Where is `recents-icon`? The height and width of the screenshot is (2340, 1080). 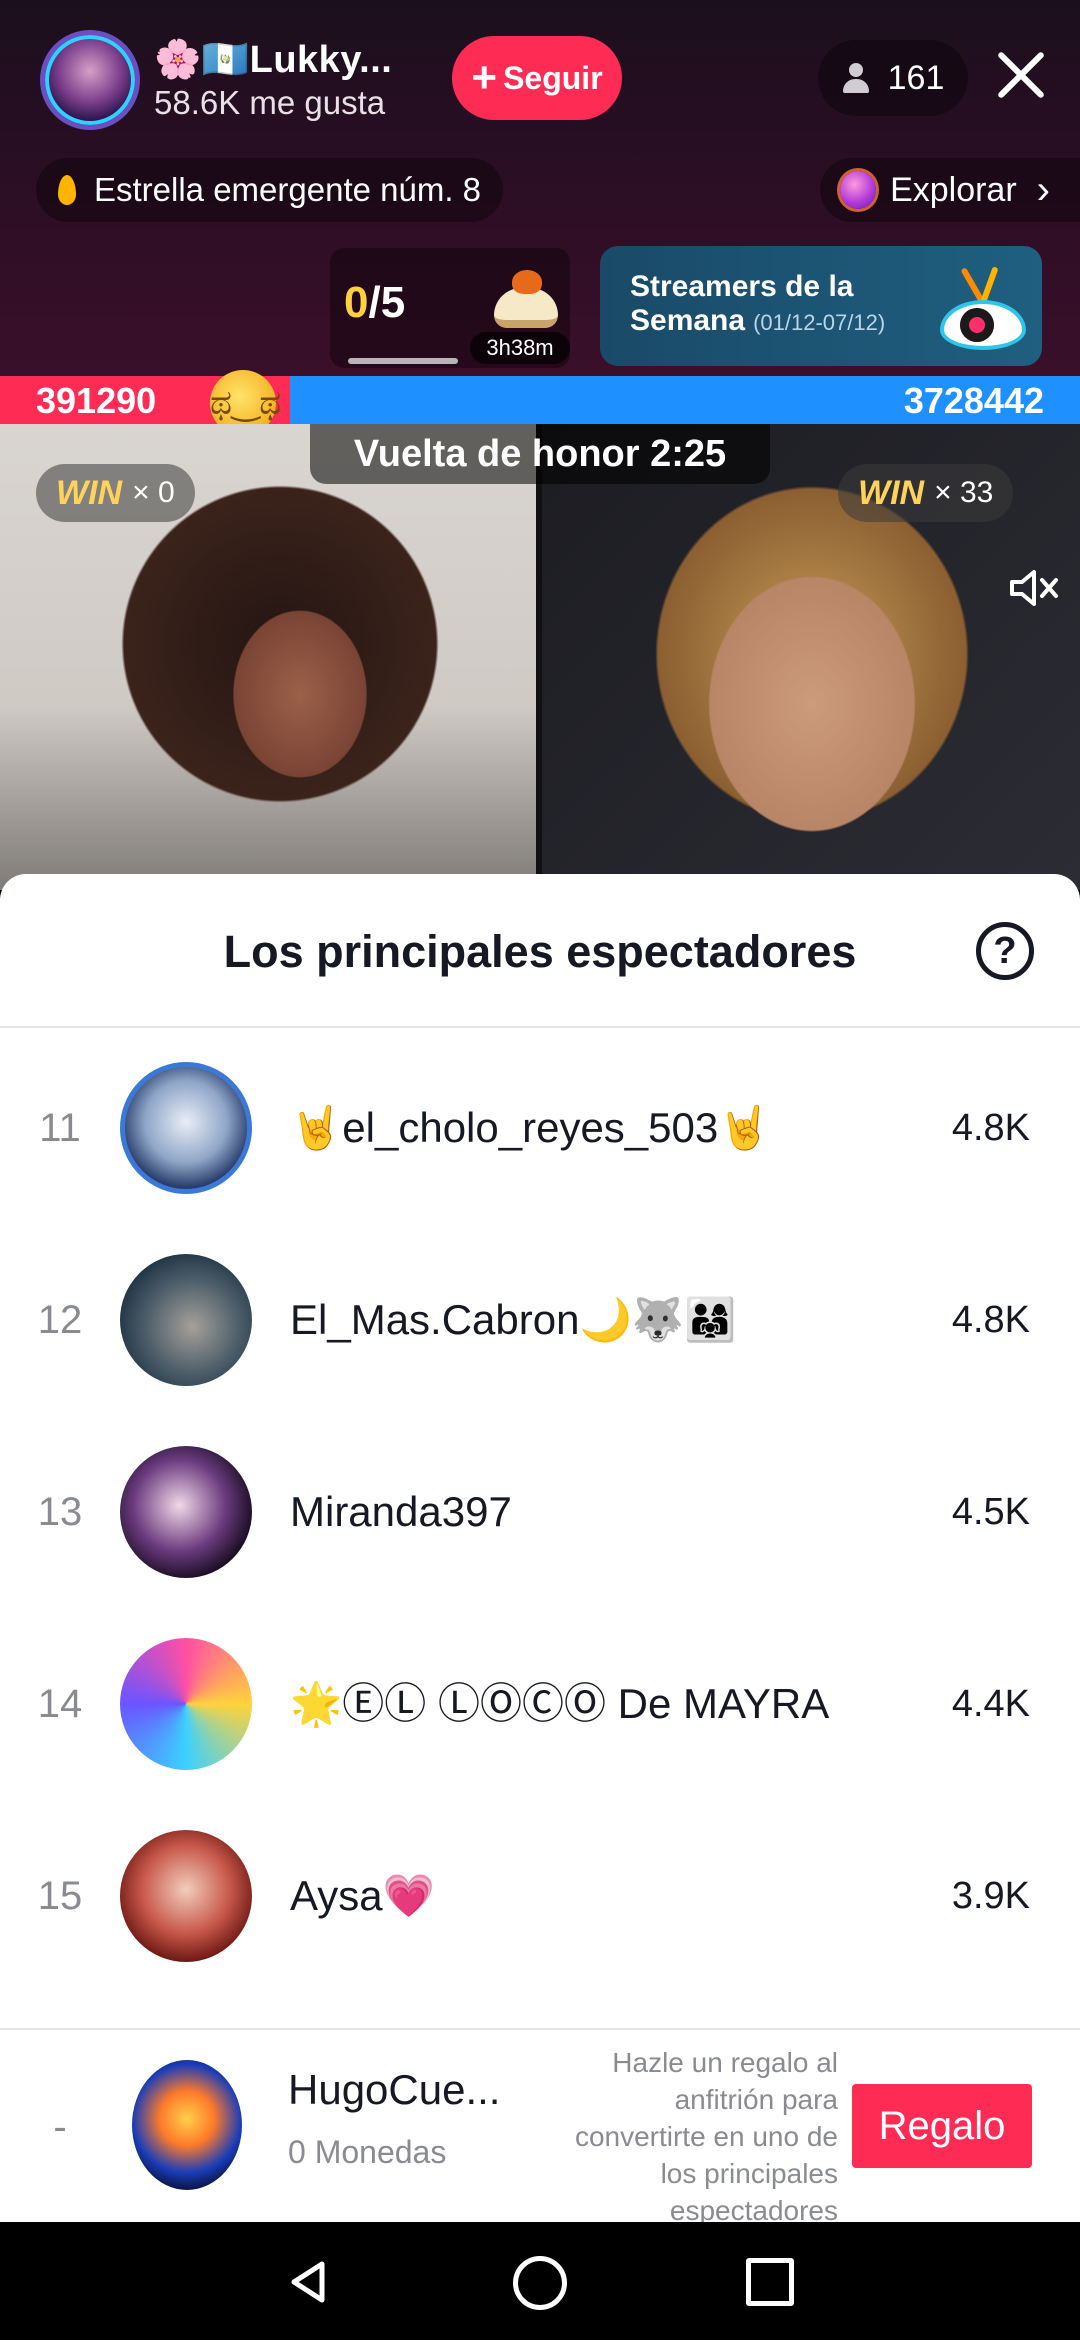 recents-icon is located at coordinates (770, 2282).